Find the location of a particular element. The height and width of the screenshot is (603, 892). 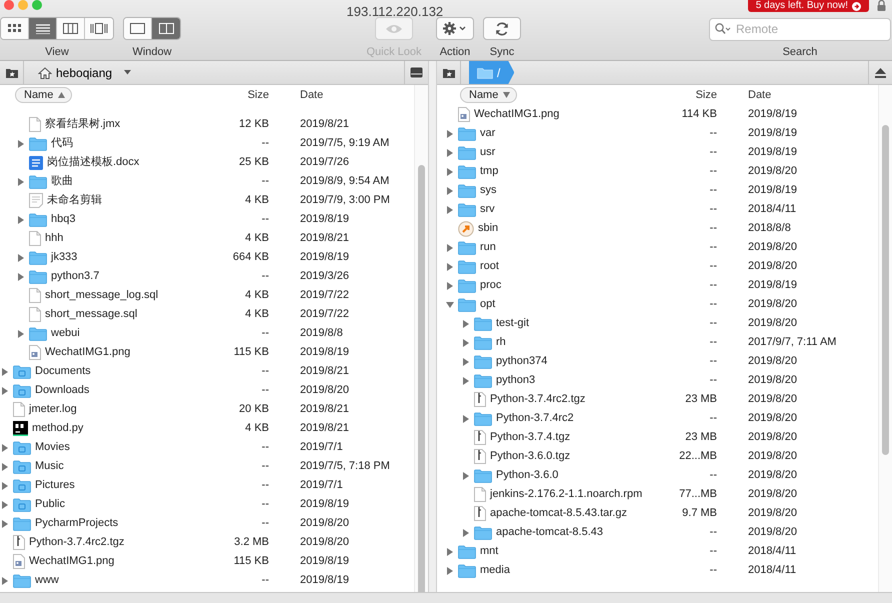

file-size: 115 KB is located at coordinates (250, 562).